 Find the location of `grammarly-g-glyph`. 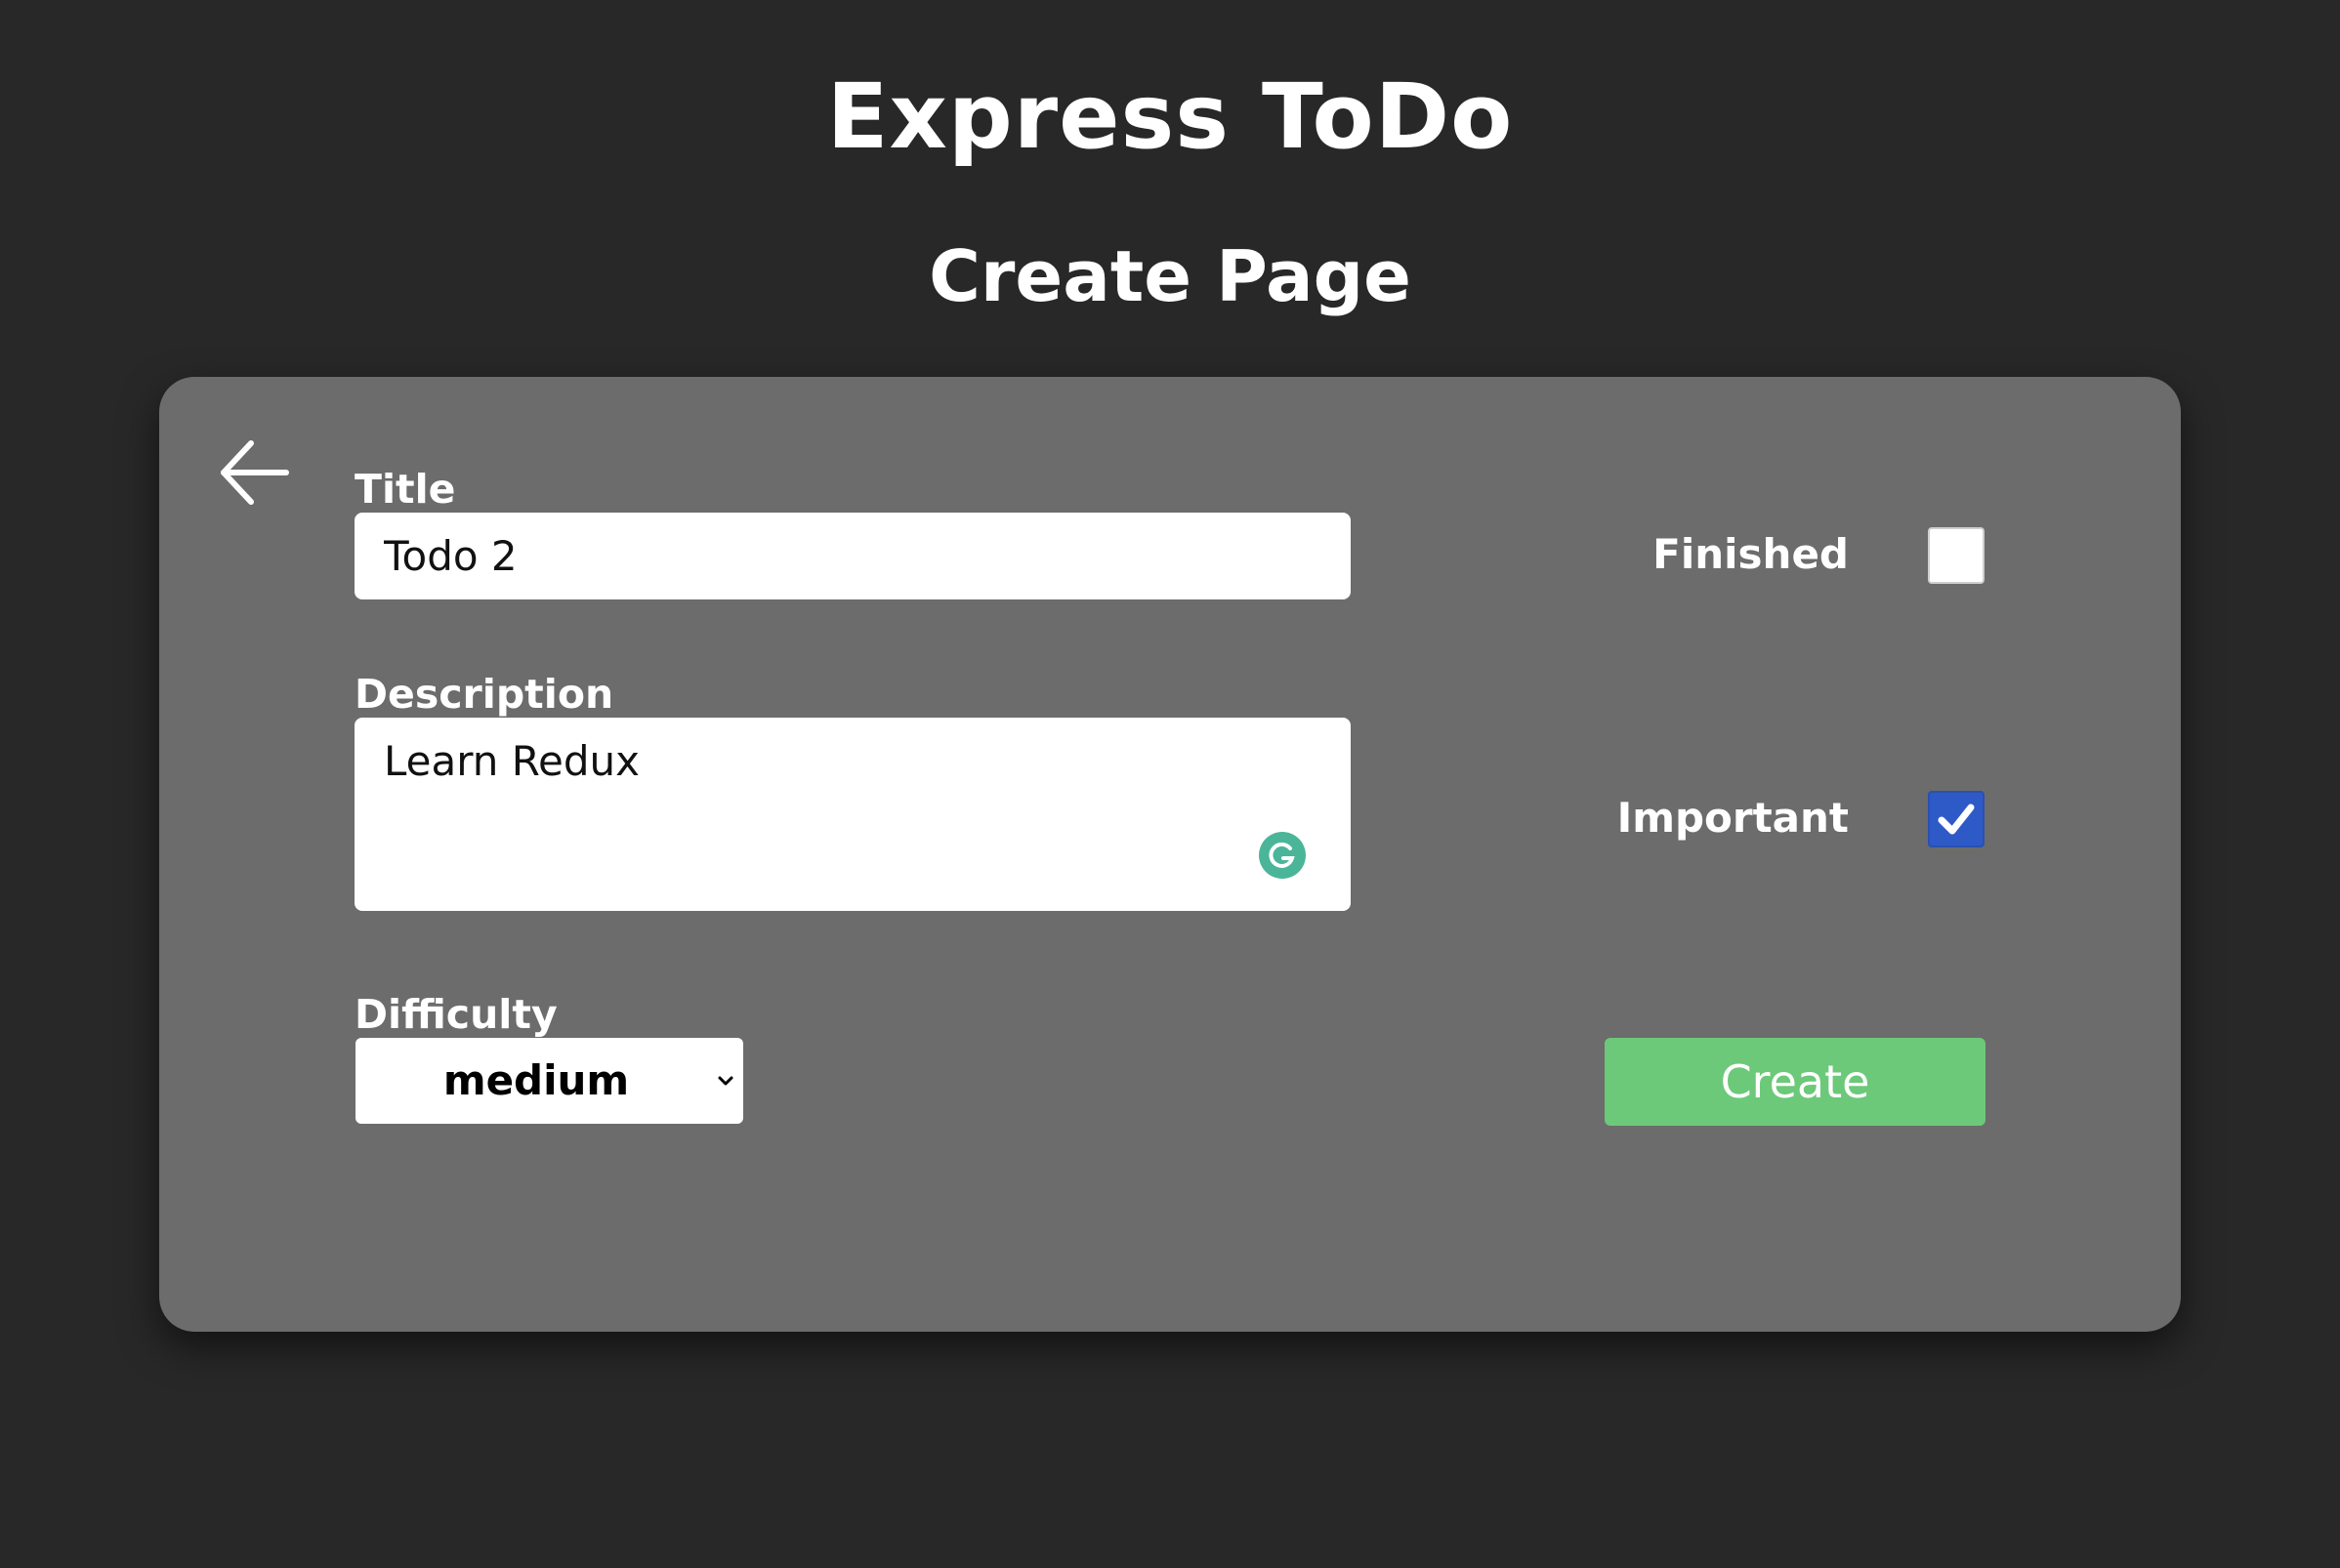

grammarly-g-glyph is located at coordinates (1282, 855).